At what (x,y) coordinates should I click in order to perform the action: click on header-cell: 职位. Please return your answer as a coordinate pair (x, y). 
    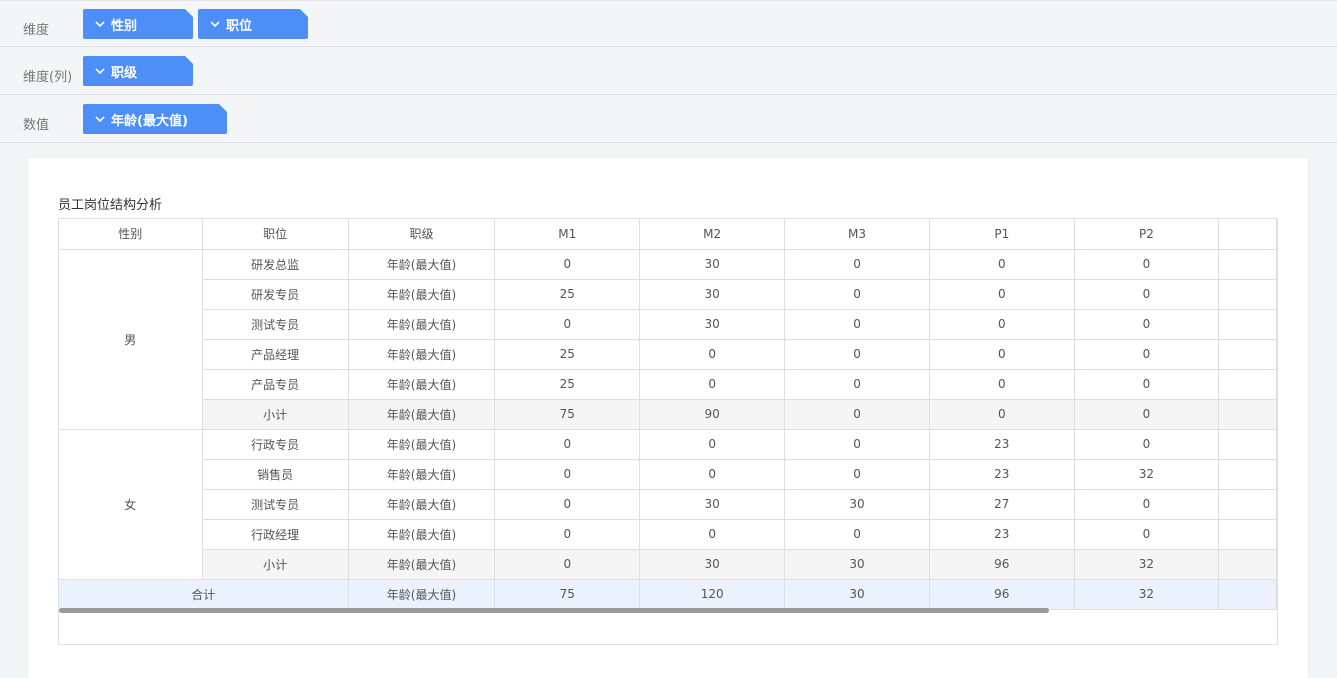
    Looking at the image, I should click on (275, 234).